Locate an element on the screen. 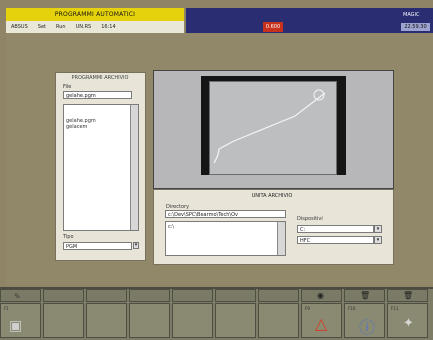  list-scrollbar is located at coordinates (134, 167).